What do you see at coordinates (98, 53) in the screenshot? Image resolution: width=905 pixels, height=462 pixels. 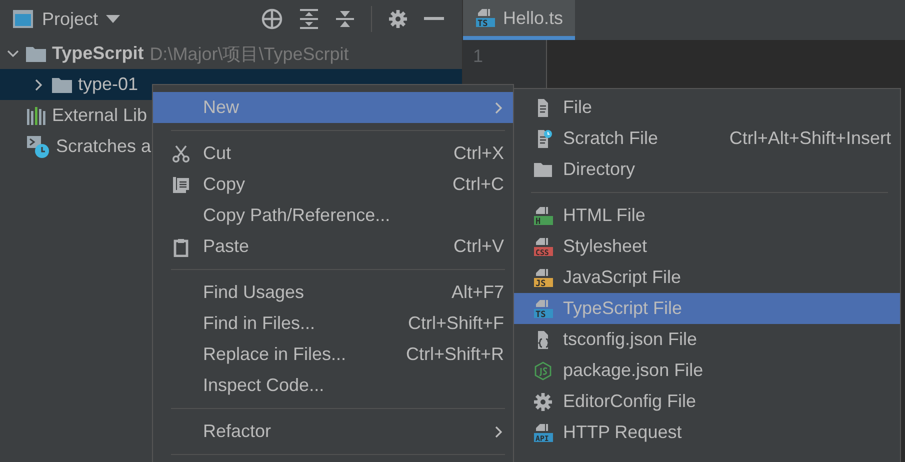 I see `tree-item-label: TypeScrpit` at bounding box center [98, 53].